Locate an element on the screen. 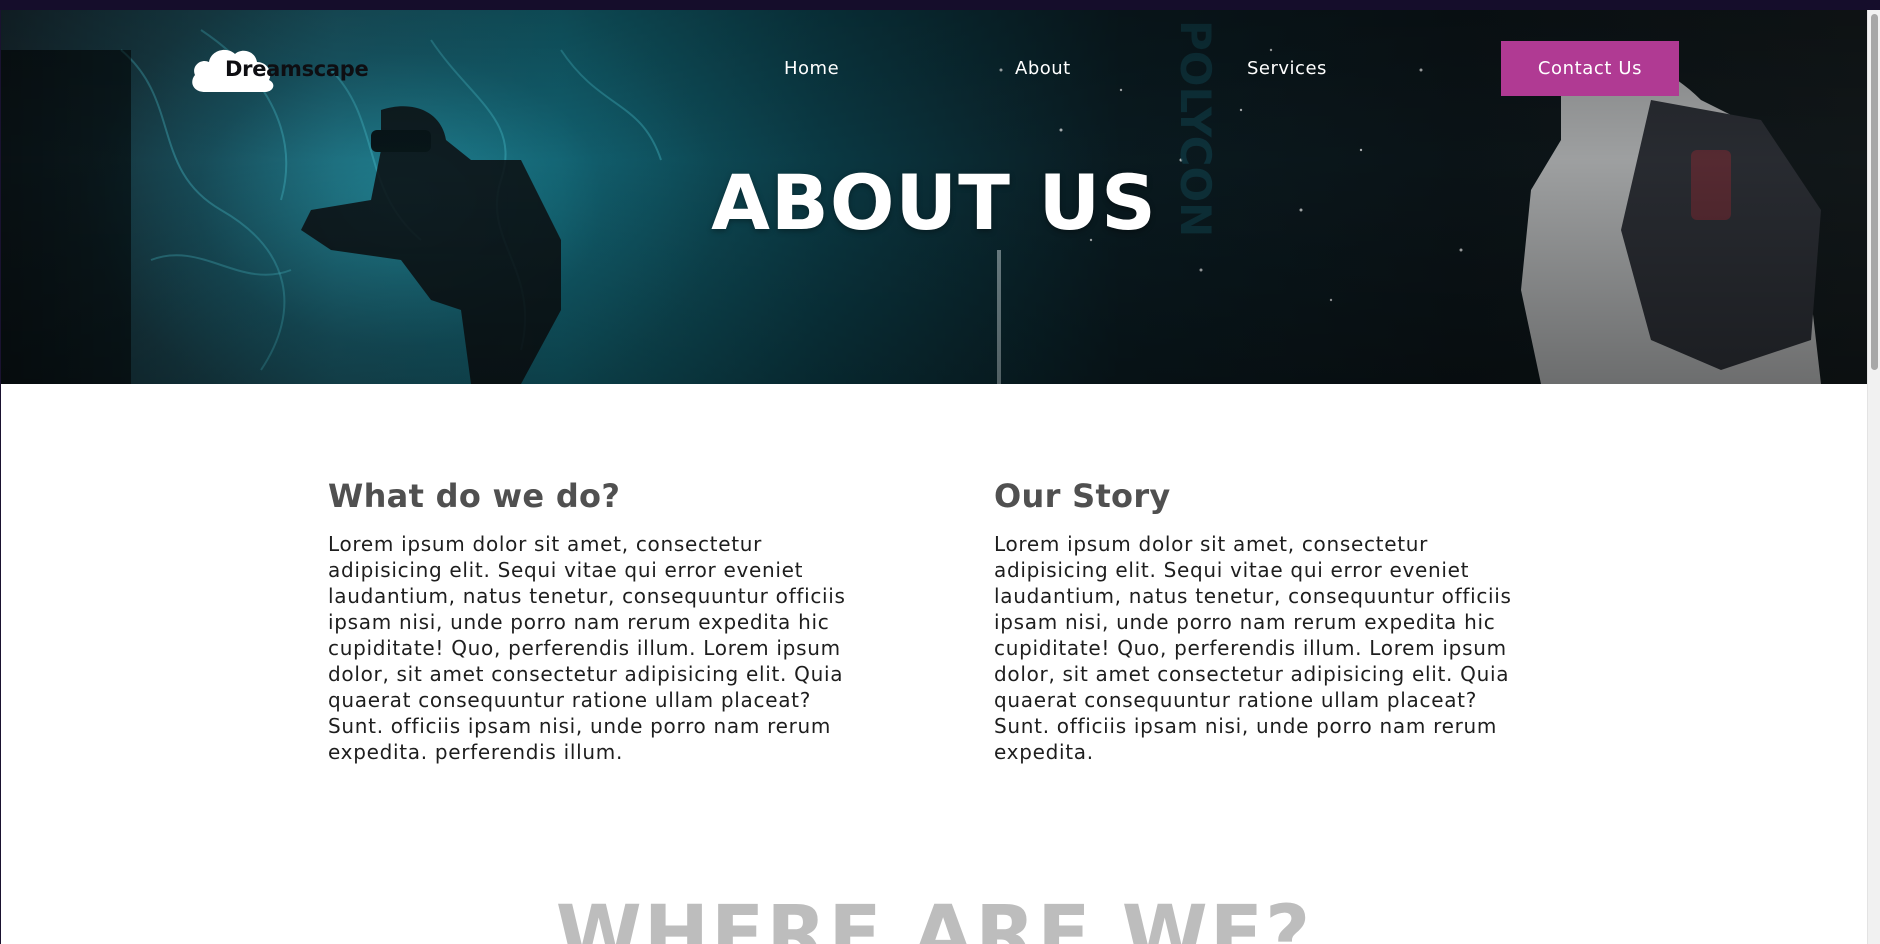  scrollbar-thumb is located at coordinates (1874, 192).